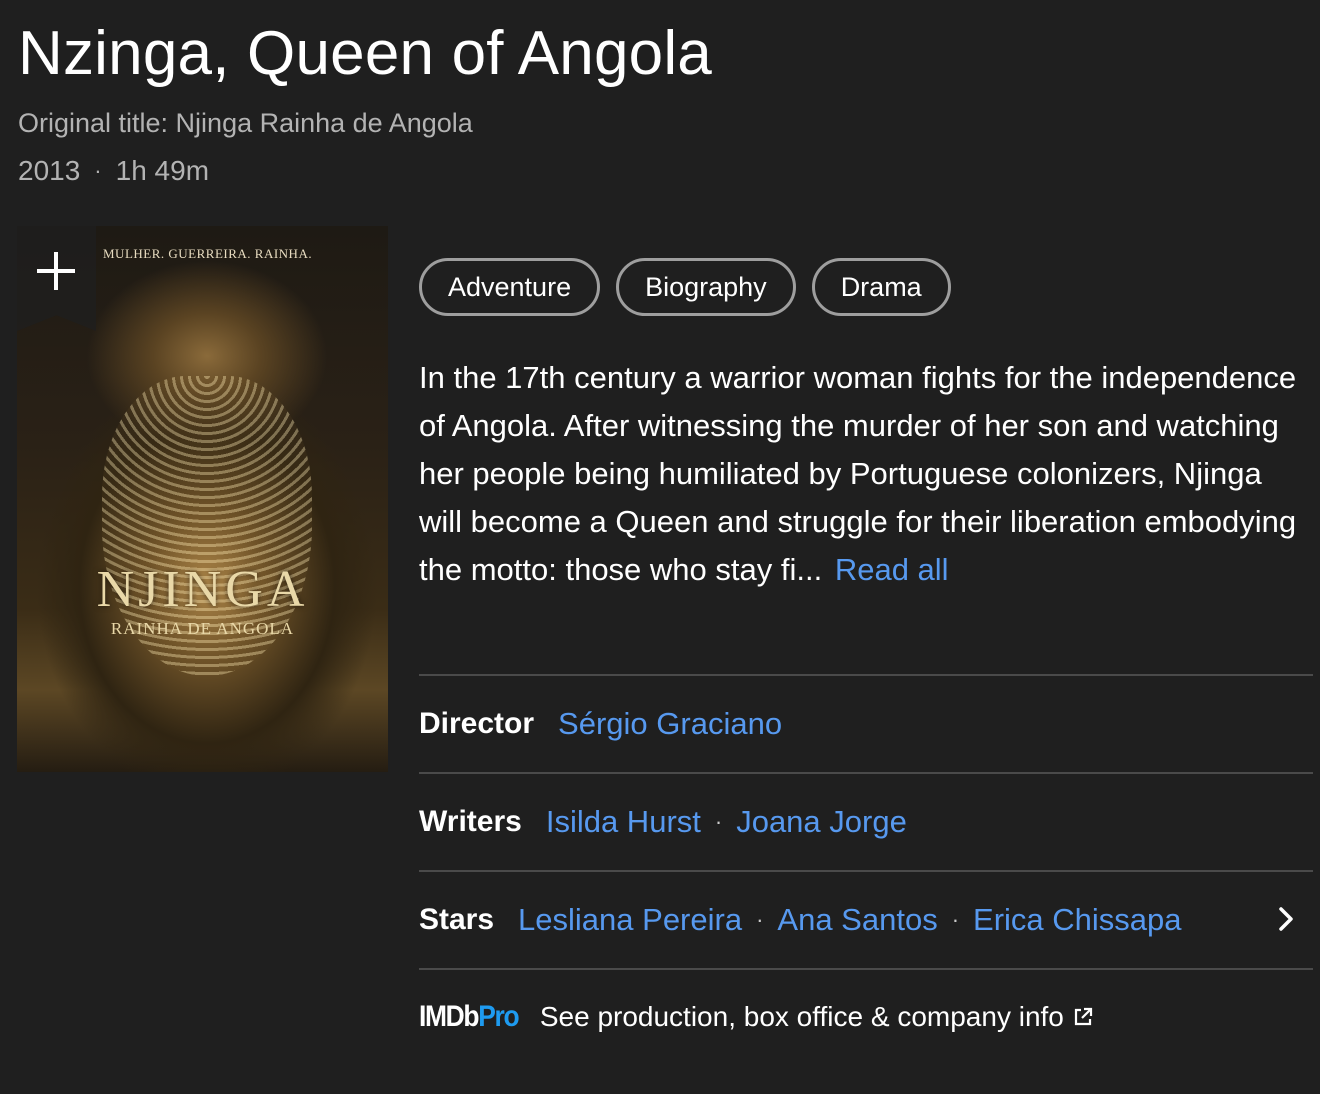 This screenshot has width=1320, height=1094. I want to click on poster-sublogo: RAINHA DE ANGOLA, so click(202, 628).